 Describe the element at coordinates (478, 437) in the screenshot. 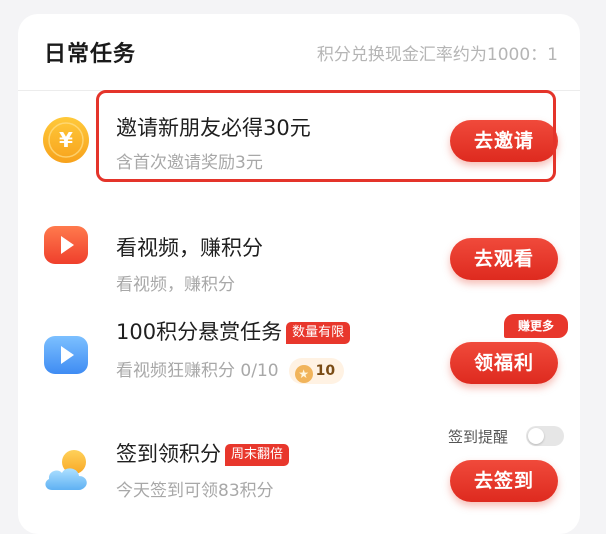

I see `checkin-reminder-label: 签到提醒` at that location.